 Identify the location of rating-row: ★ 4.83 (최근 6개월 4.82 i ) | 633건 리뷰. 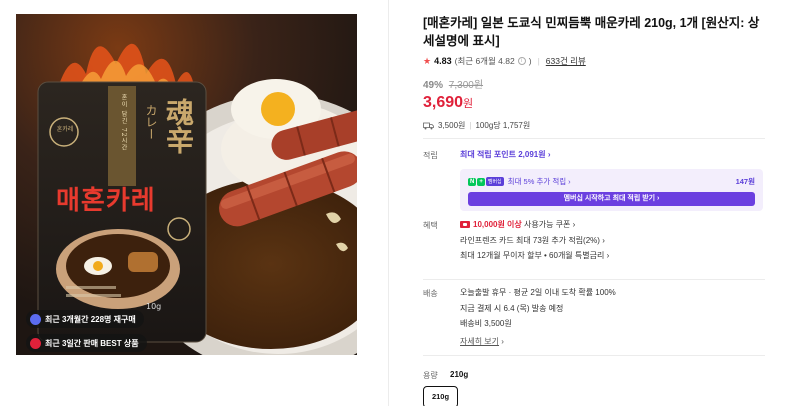
(593, 61).